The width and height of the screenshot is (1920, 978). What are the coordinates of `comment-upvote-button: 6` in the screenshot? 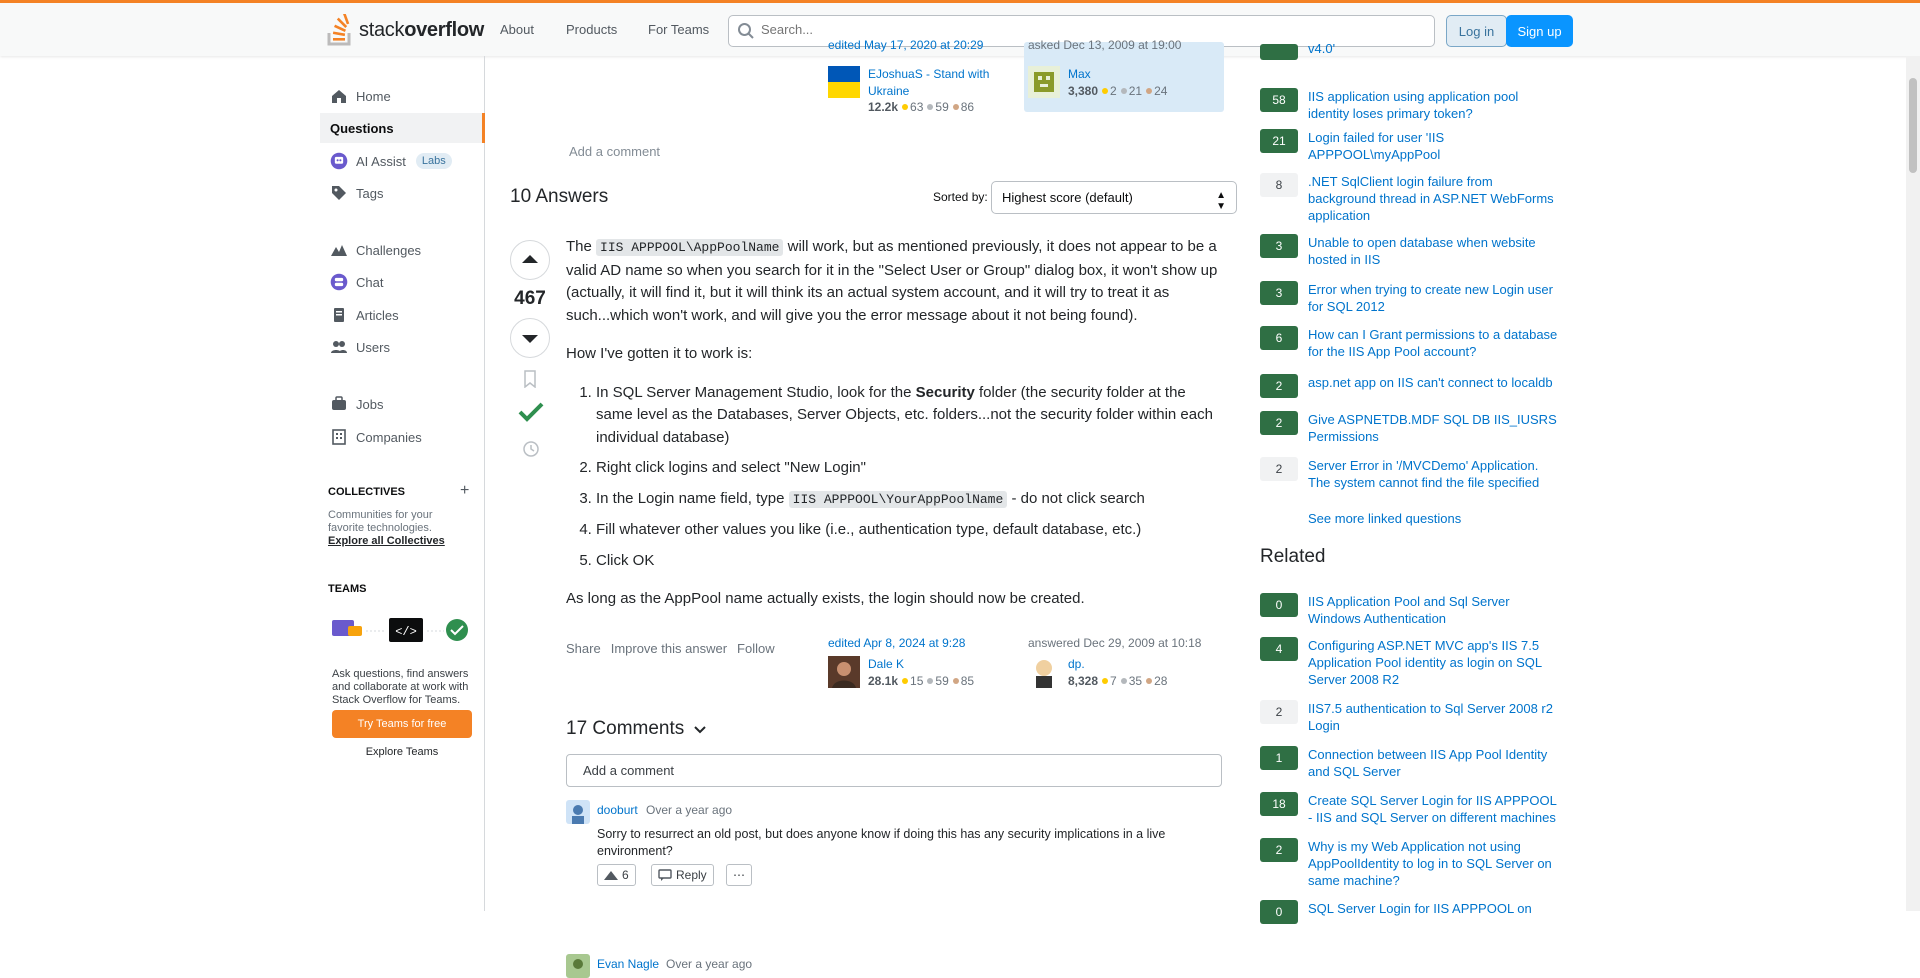 It's located at (616, 875).